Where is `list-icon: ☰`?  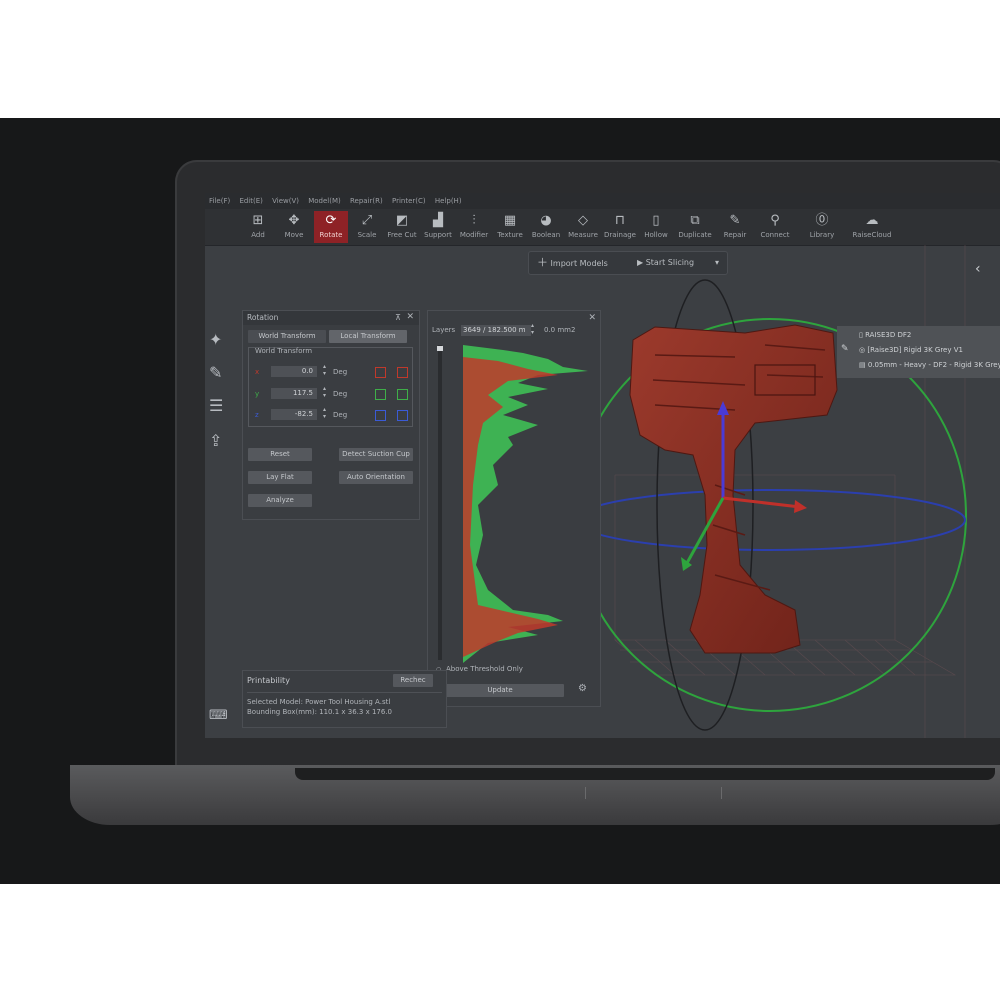 list-icon: ☰ is located at coordinates (216, 405).